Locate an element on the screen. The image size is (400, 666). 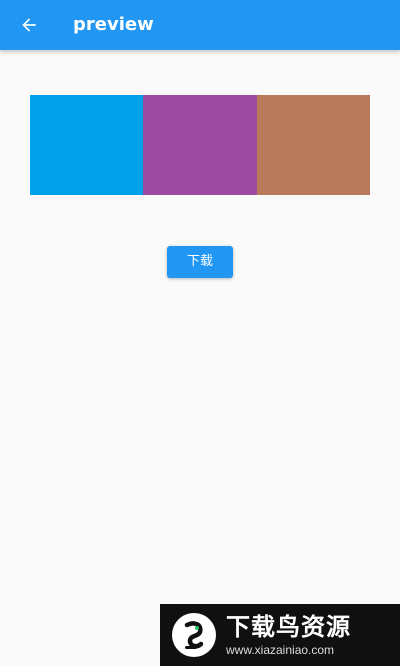
watermark-text: 下载鸟资源 www.xiazainiao.com is located at coordinates (288, 635).